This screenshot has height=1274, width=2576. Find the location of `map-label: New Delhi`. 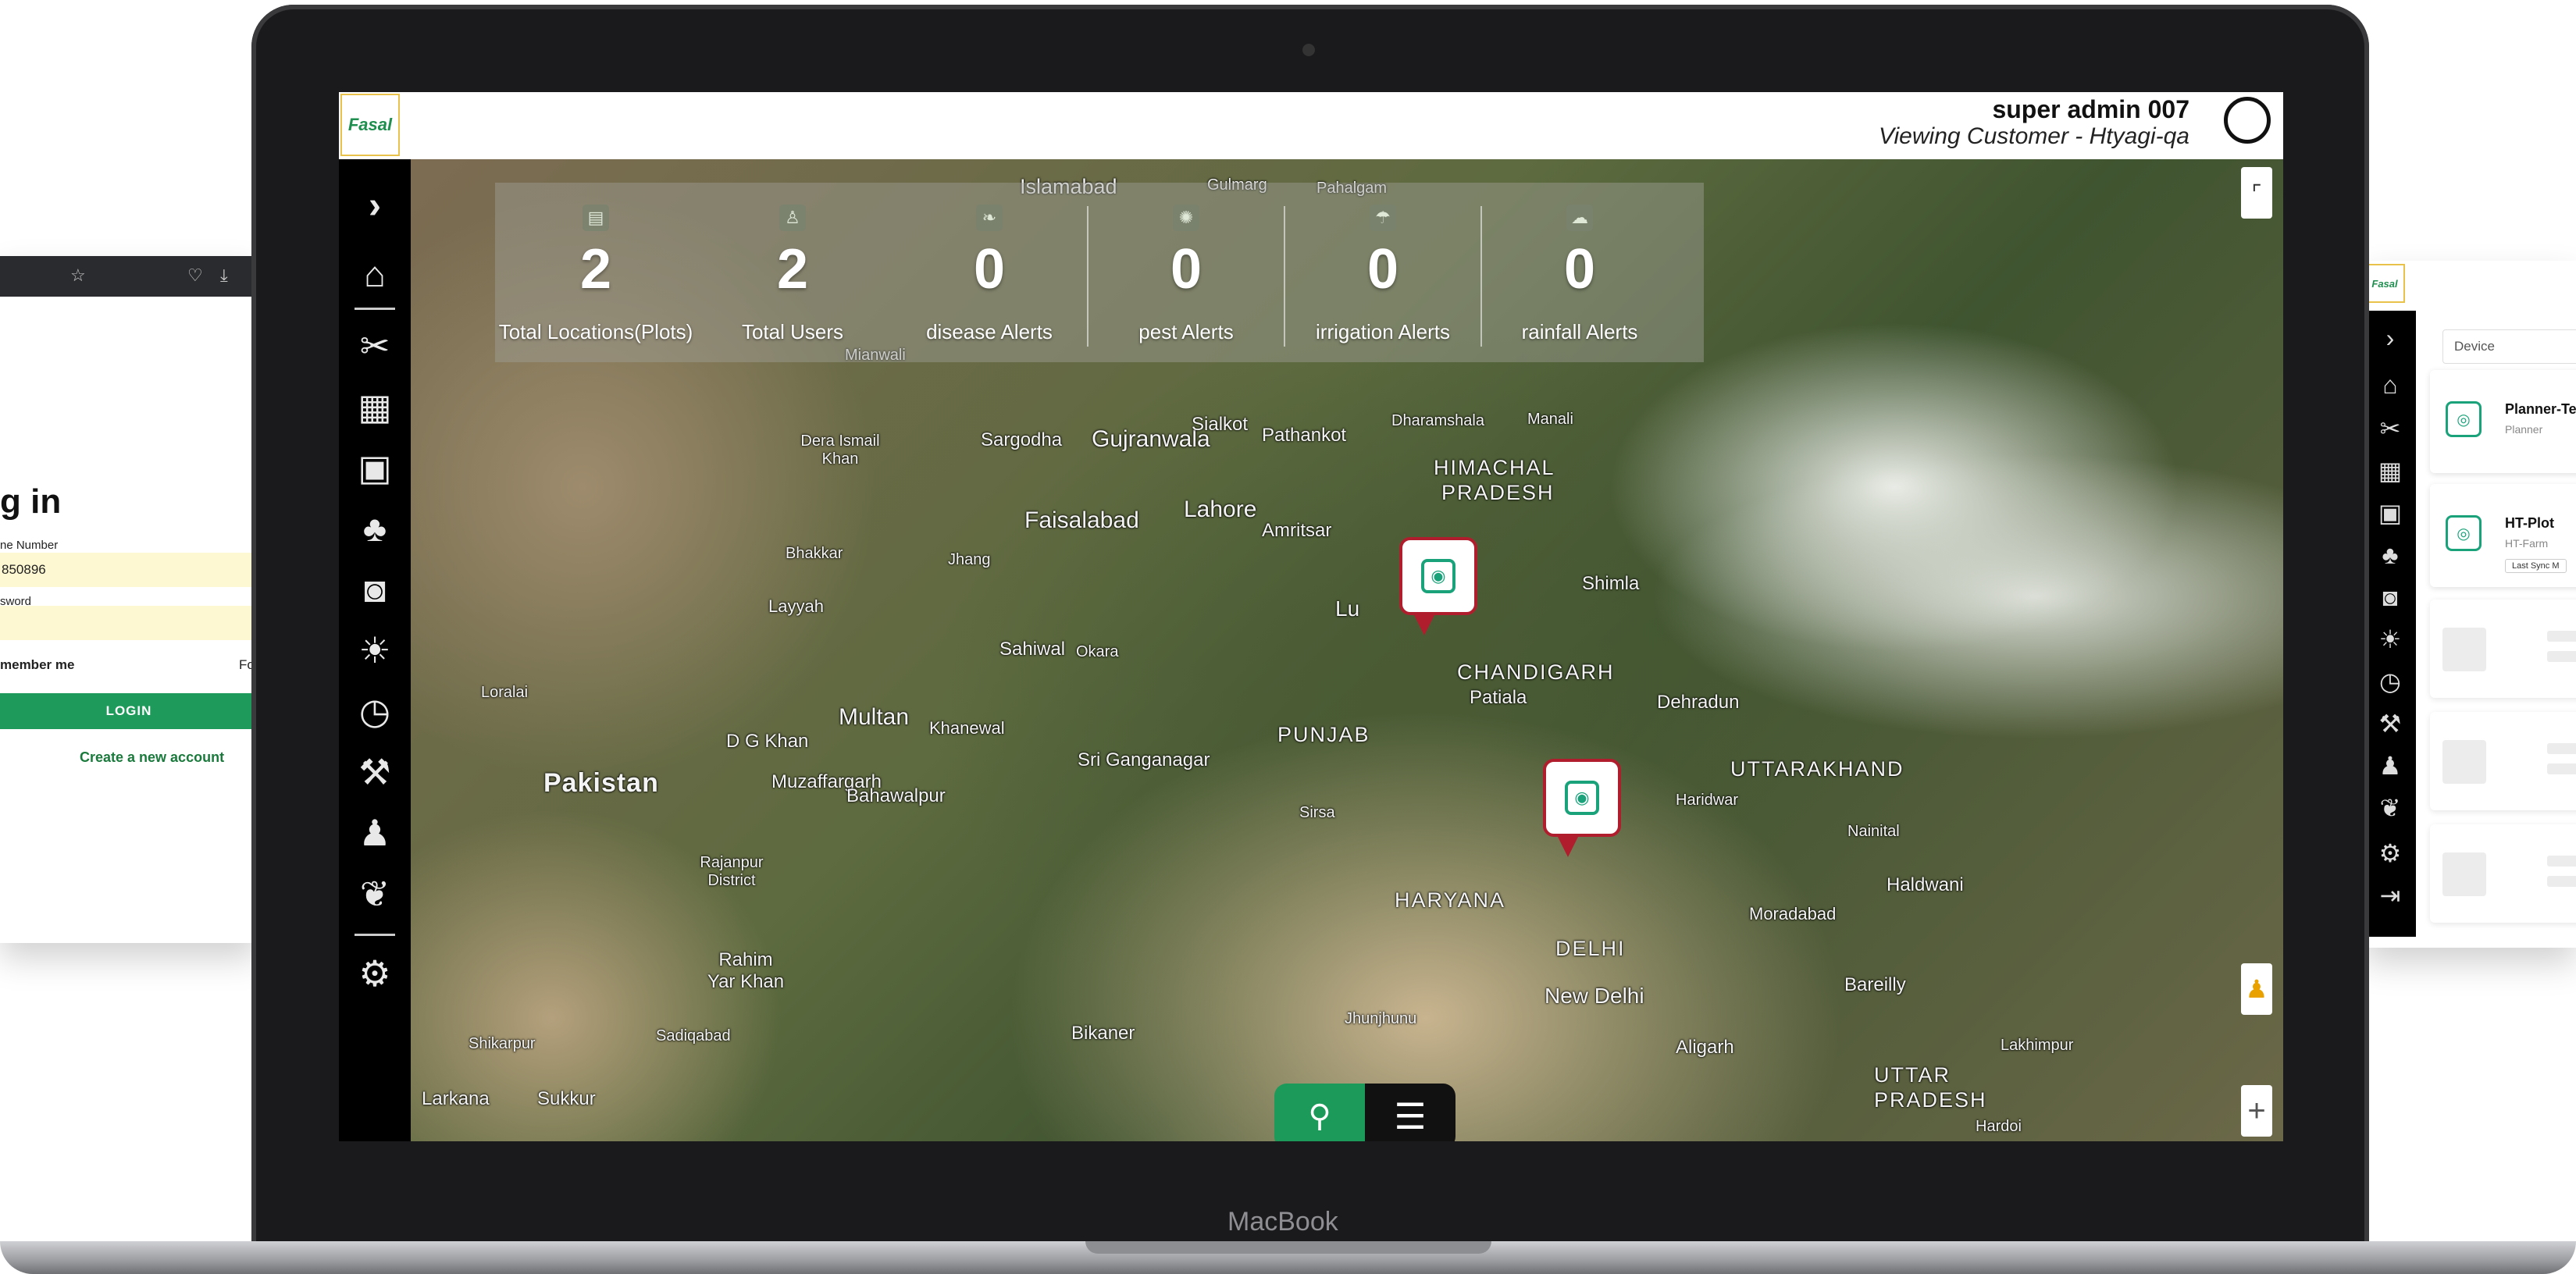

map-label: New Delhi is located at coordinates (1594, 996).